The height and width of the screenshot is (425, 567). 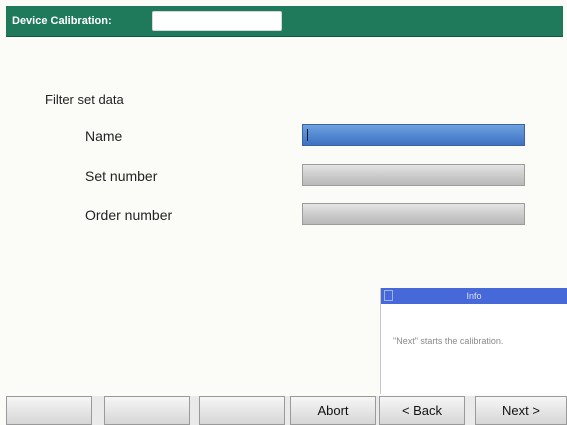 I want to click on info-panel: Info "Next" starts the calibration., so click(x=473, y=341).